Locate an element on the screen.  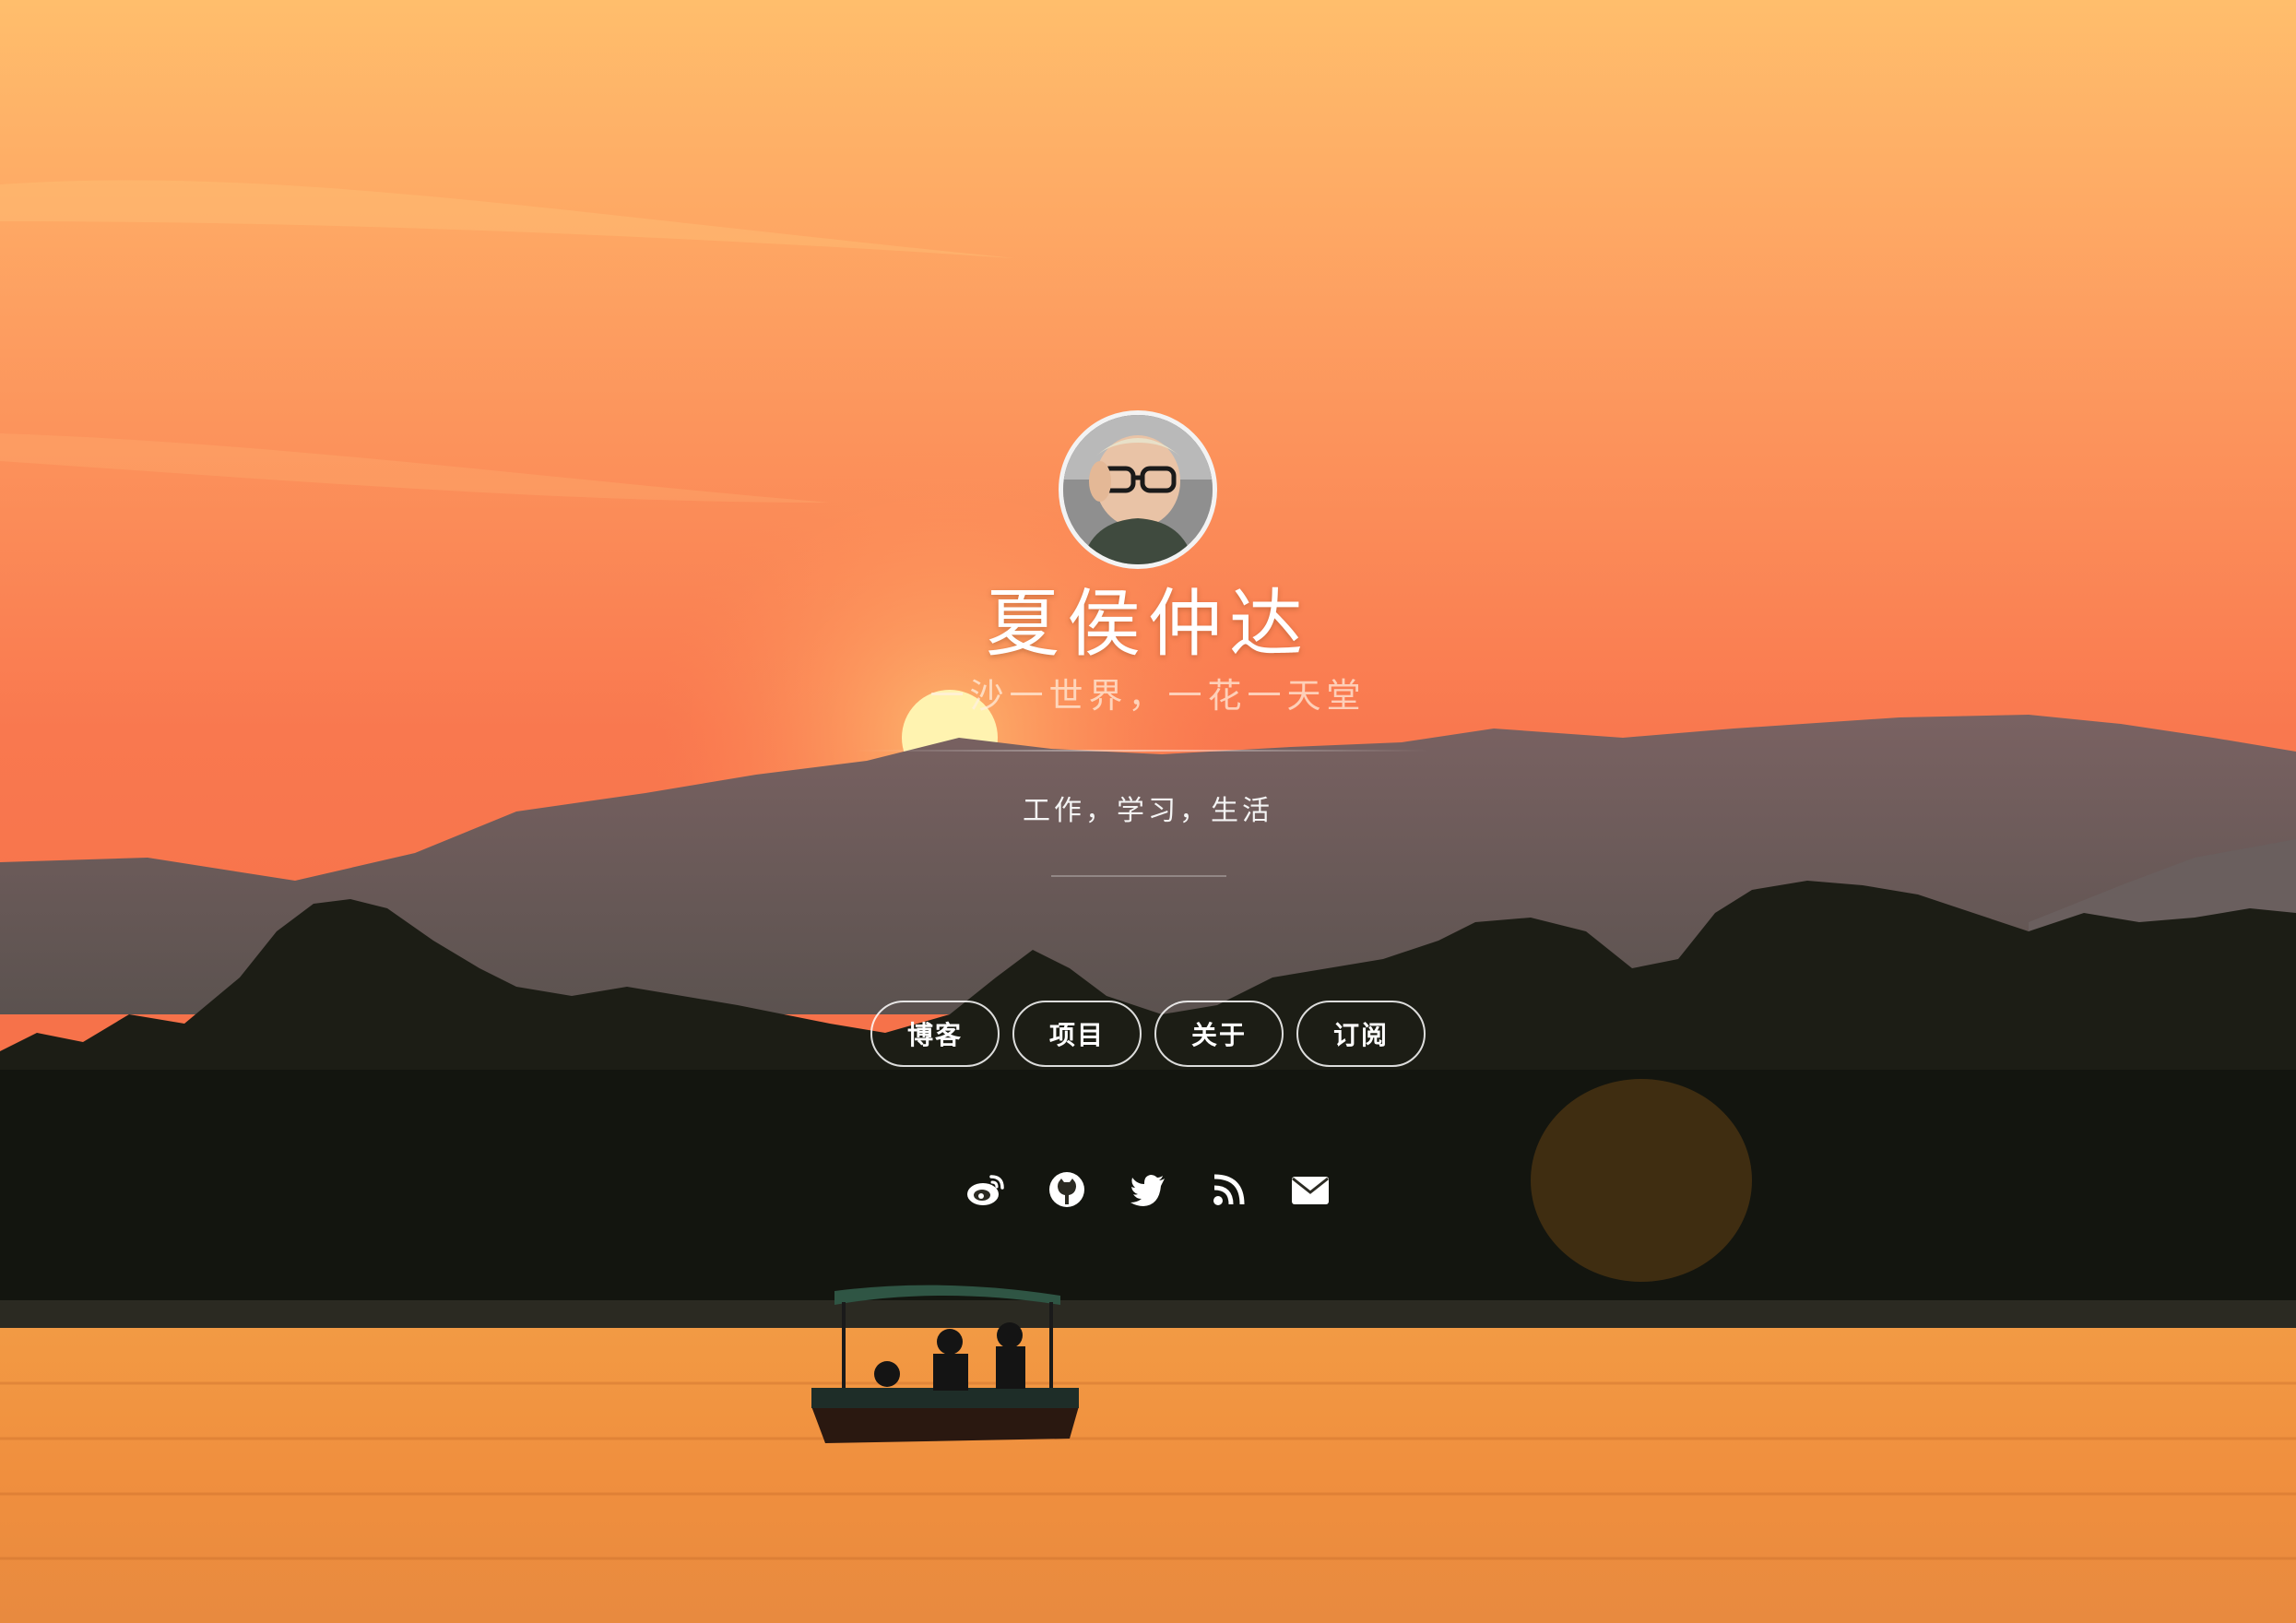
avatar is located at coordinates (1138, 490).